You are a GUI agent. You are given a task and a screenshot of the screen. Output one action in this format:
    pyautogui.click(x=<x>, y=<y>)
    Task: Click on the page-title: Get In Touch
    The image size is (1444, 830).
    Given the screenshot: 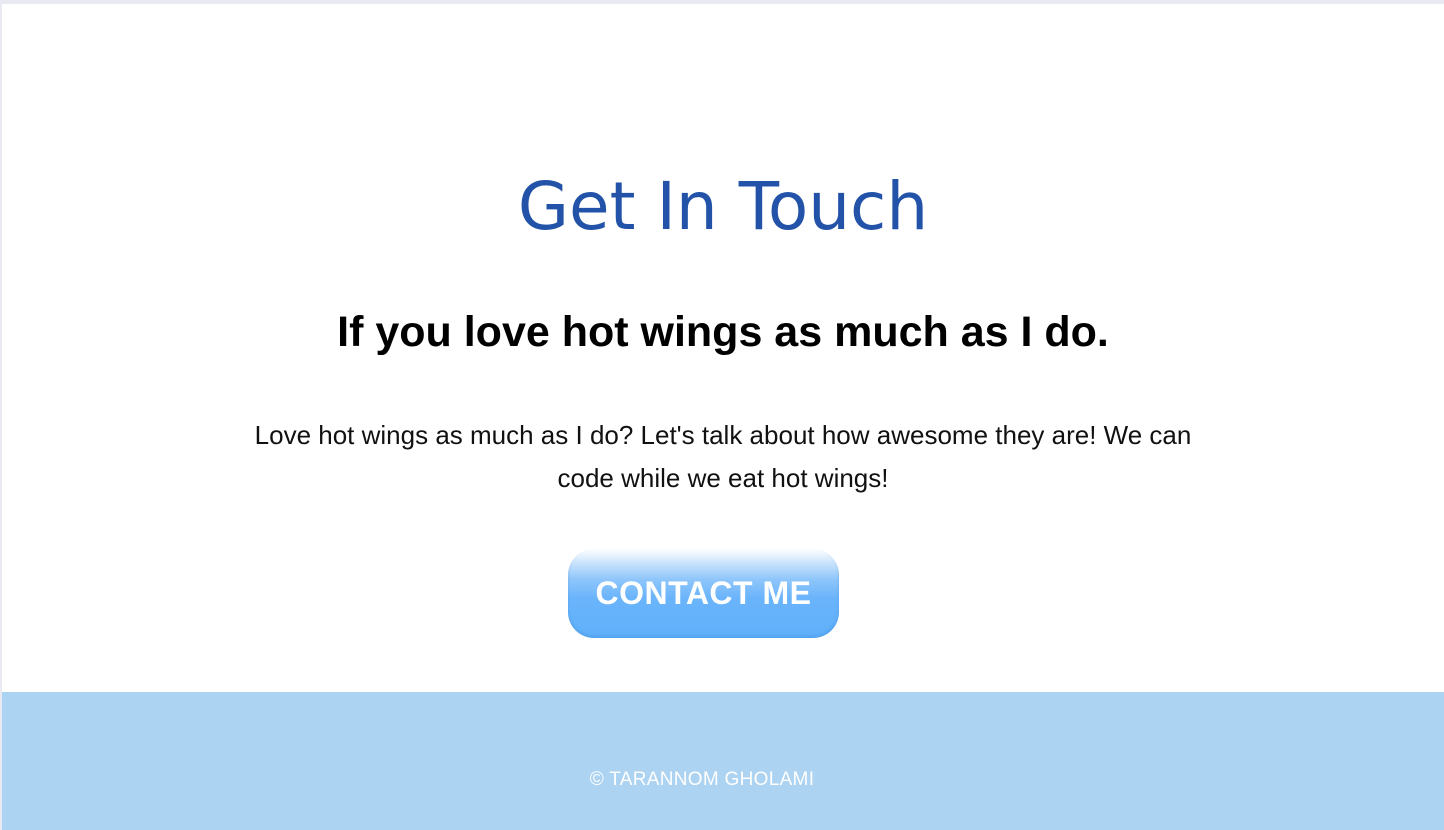 What is the action you would take?
    pyautogui.click(x=723, y=206)
    